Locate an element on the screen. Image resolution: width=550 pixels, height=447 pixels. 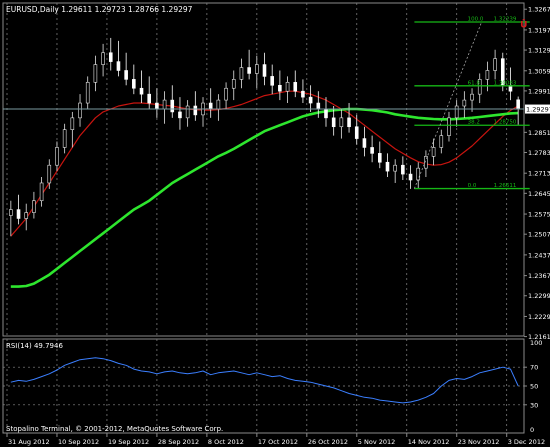
time-axis-label: 28 Sep 2012 is located at coordinates (178, 442).